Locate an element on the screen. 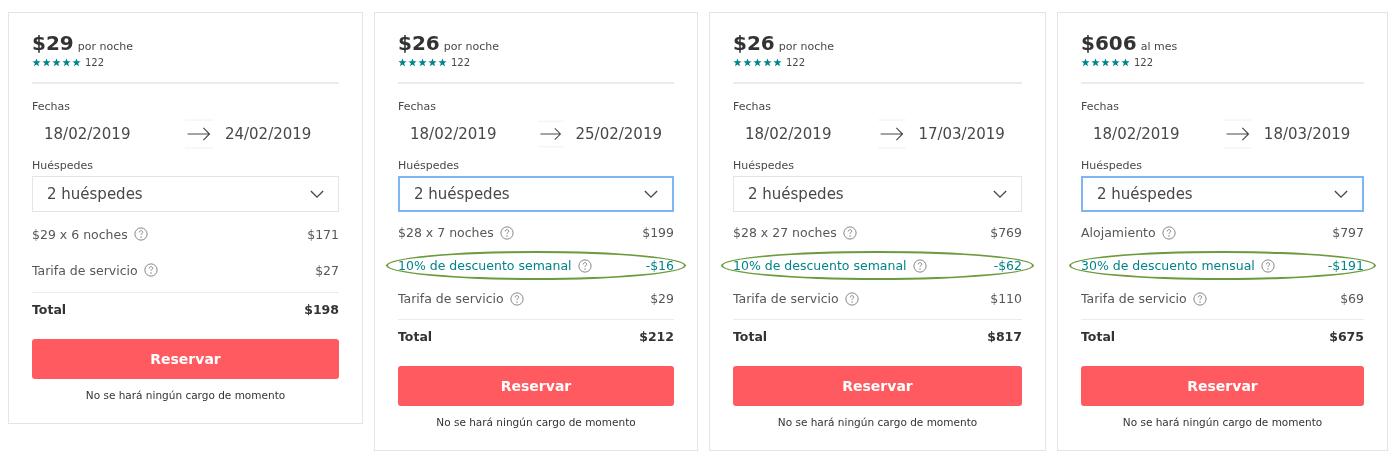 This screenshot has height=459, width=1400. check-out-date: 17/03/2019 is located at coordinates (964, 134).